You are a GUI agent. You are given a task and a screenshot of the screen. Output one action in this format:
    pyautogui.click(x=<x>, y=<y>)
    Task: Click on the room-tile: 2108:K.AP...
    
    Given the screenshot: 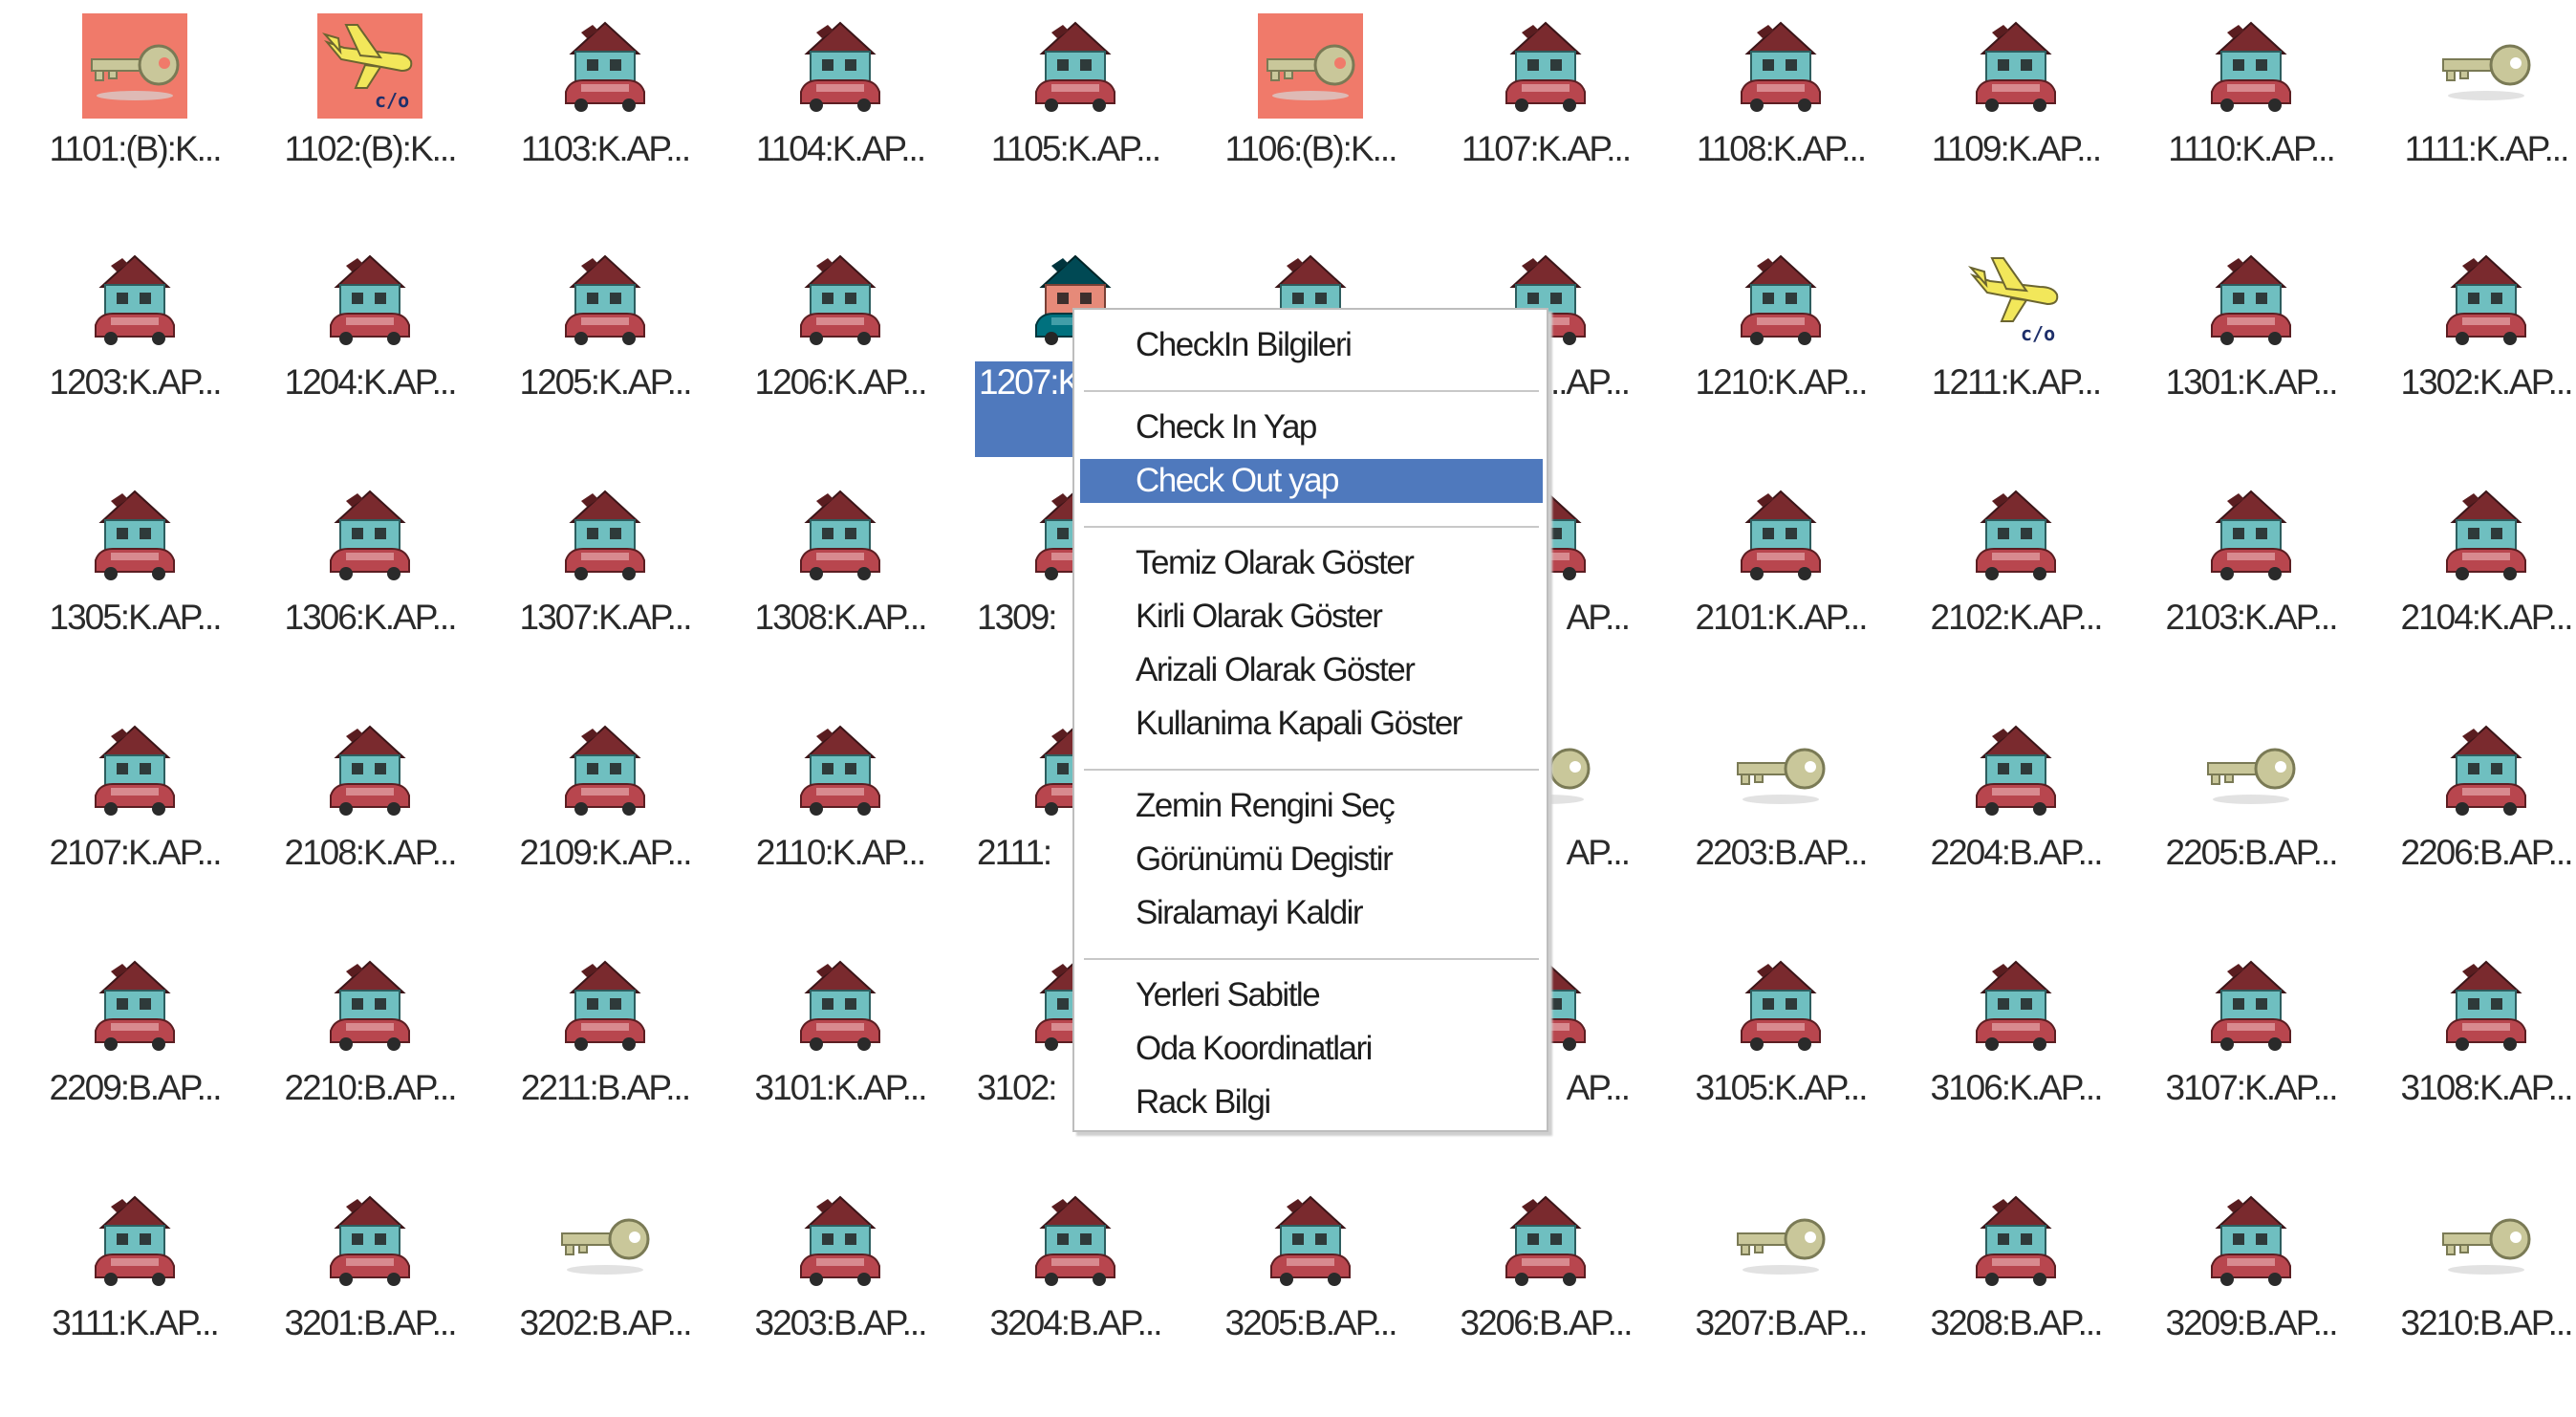 What is the action you would take?
    pyautogui.click(x=369, y=822)
    